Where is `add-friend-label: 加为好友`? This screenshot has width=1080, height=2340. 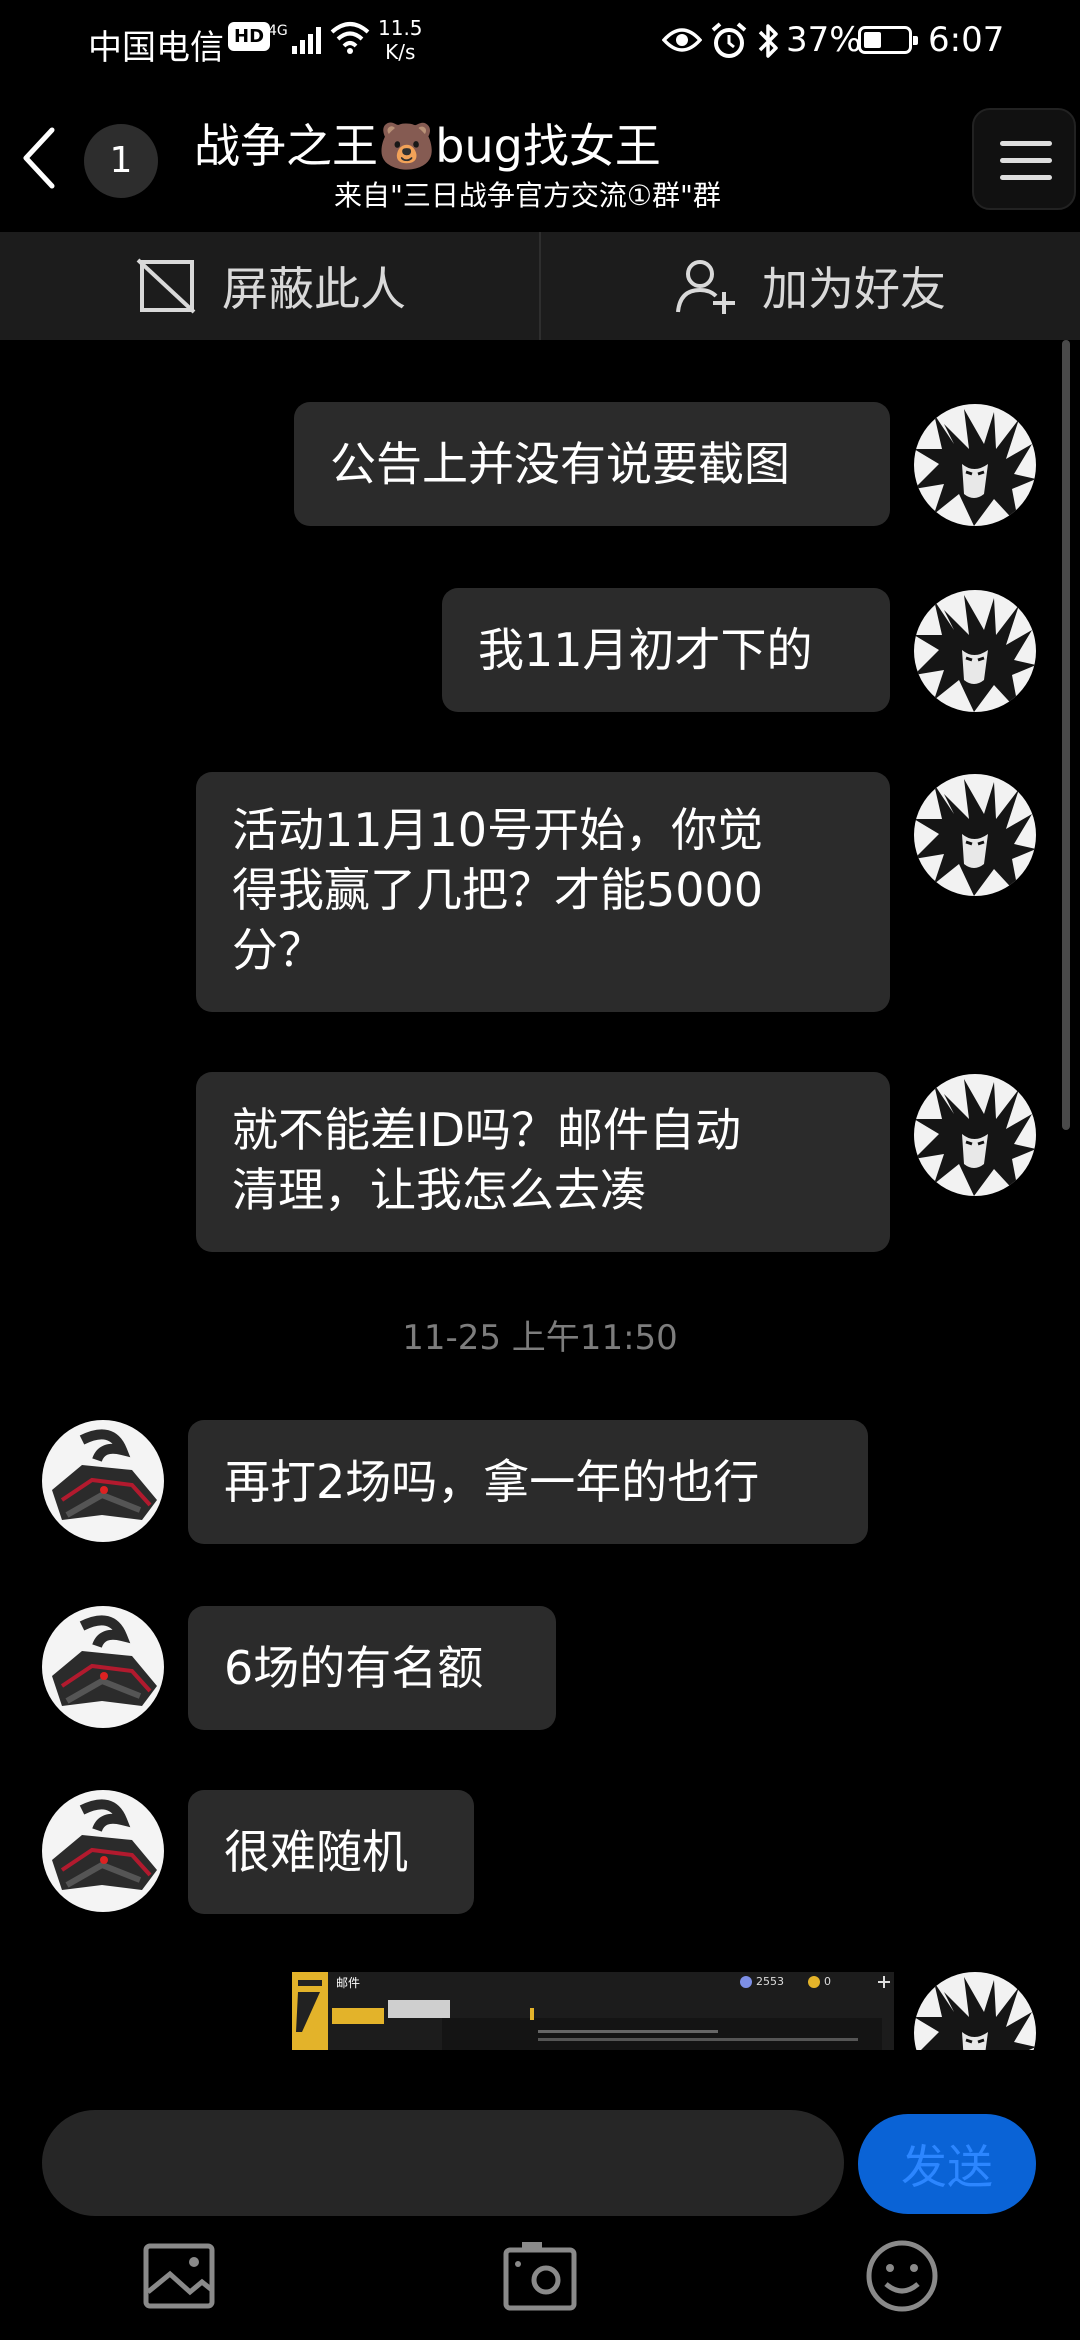 add-friend-label: 加为好友 is located at coordinates (854, 289).